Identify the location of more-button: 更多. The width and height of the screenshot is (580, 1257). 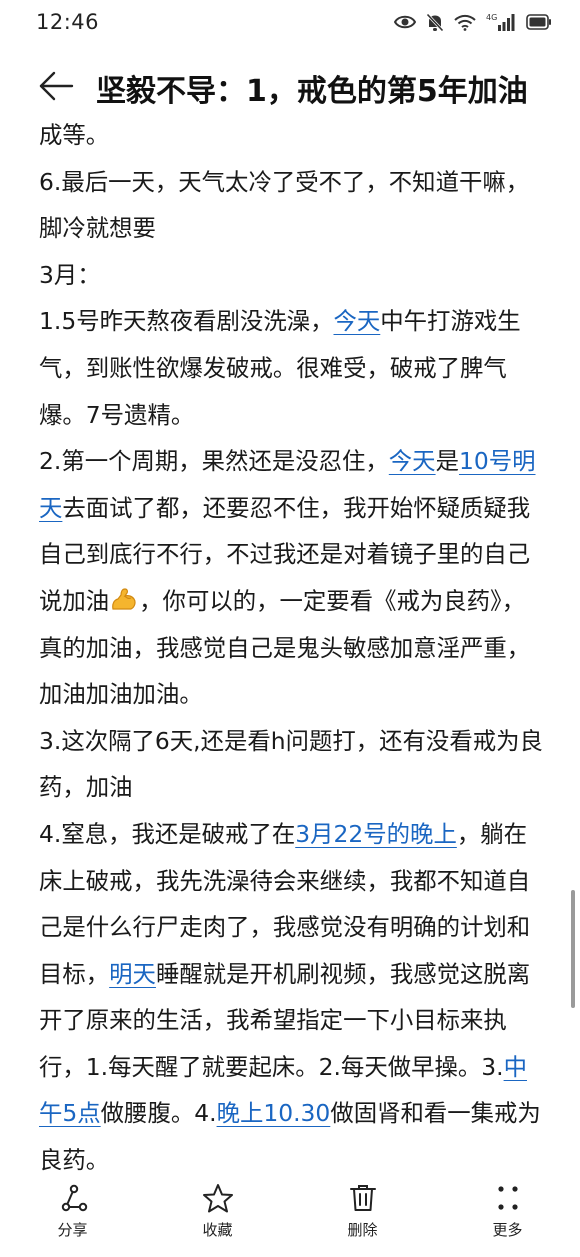
(507, 1216).